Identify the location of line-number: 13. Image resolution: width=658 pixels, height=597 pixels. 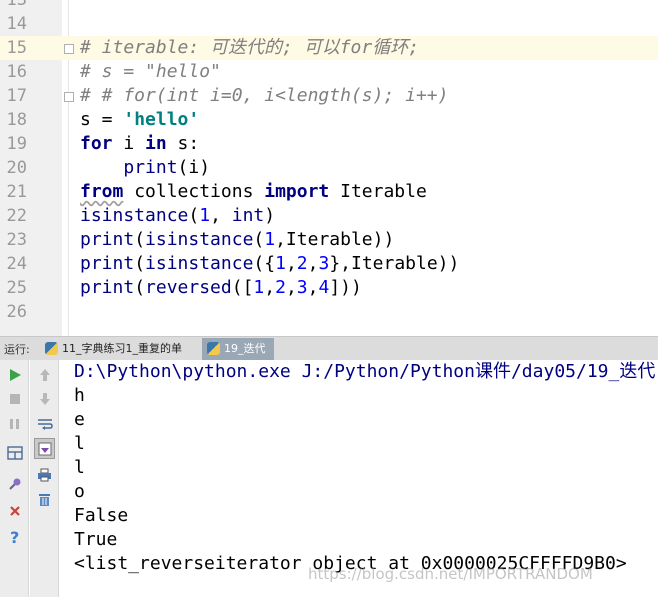
(16, 5).